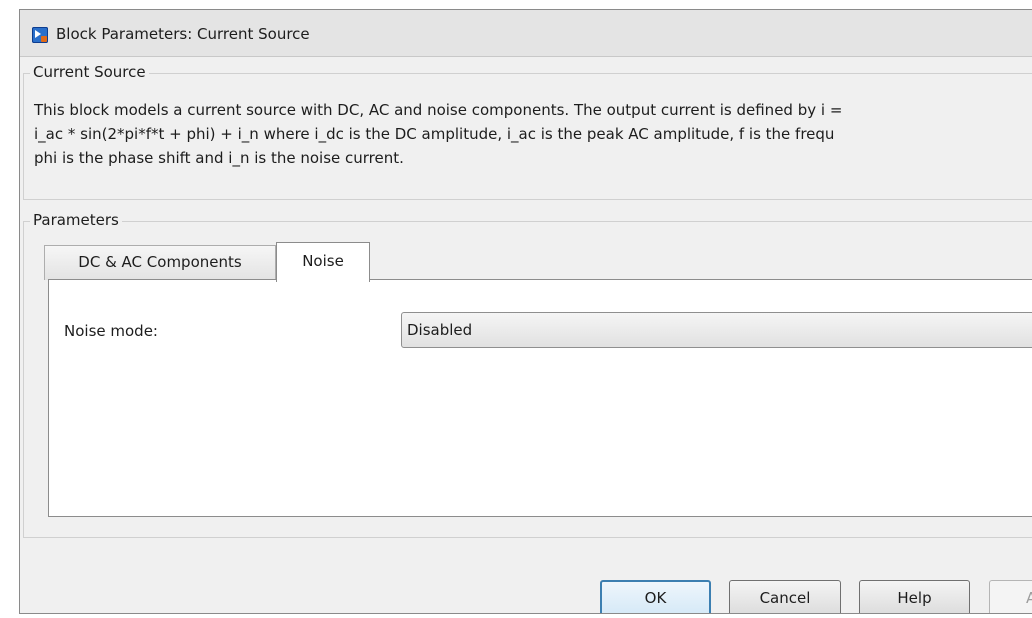  Describe the element at coordinates (440, 330) in the screenshot. I see `noise-mode-value: Disabled` at that location.